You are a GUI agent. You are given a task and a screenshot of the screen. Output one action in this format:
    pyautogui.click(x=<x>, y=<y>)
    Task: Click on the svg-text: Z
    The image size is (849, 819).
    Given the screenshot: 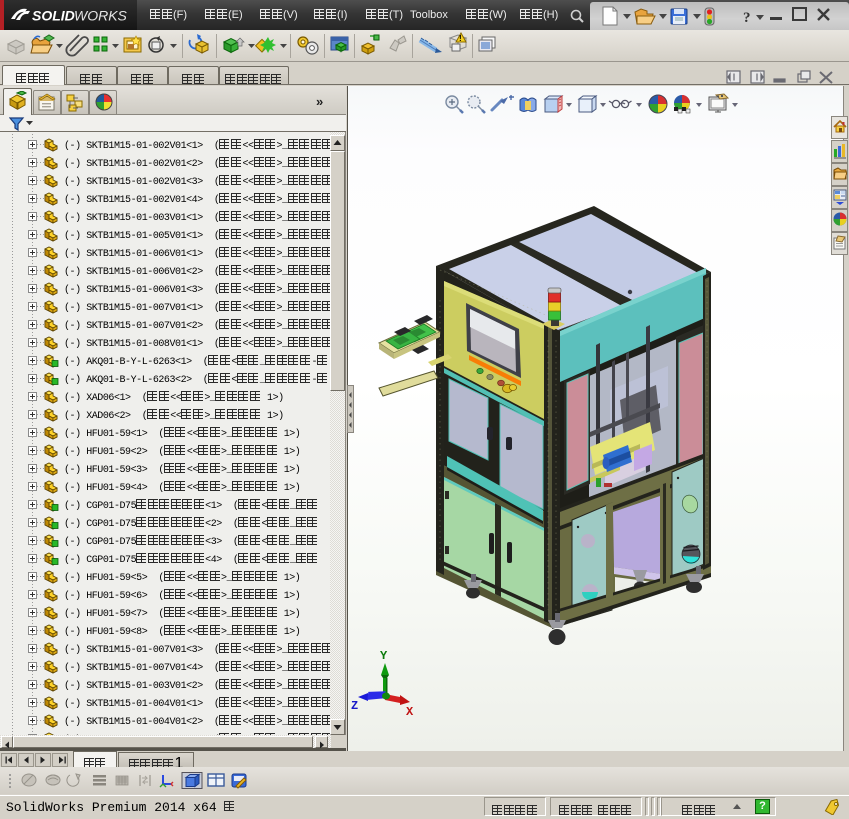 What is the action you would take?
    pyautogui.click(x=354, y=706)
    